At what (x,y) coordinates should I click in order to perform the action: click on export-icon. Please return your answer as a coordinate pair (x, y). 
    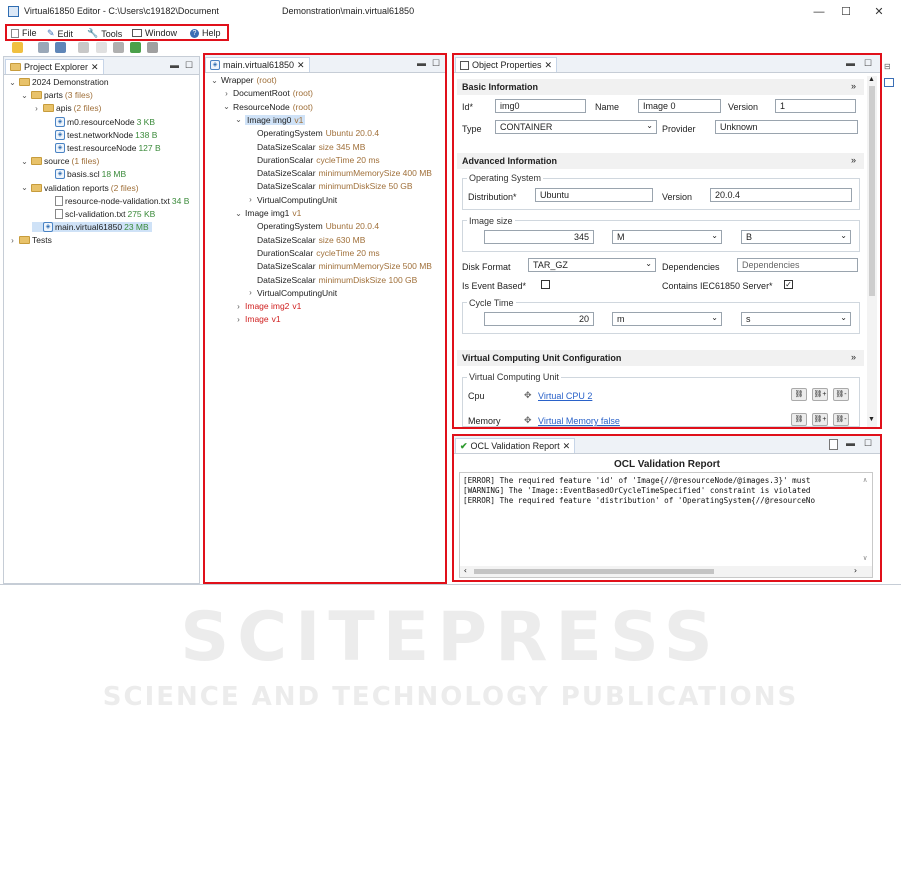
    Looking at the image, I should click on (833, 444).